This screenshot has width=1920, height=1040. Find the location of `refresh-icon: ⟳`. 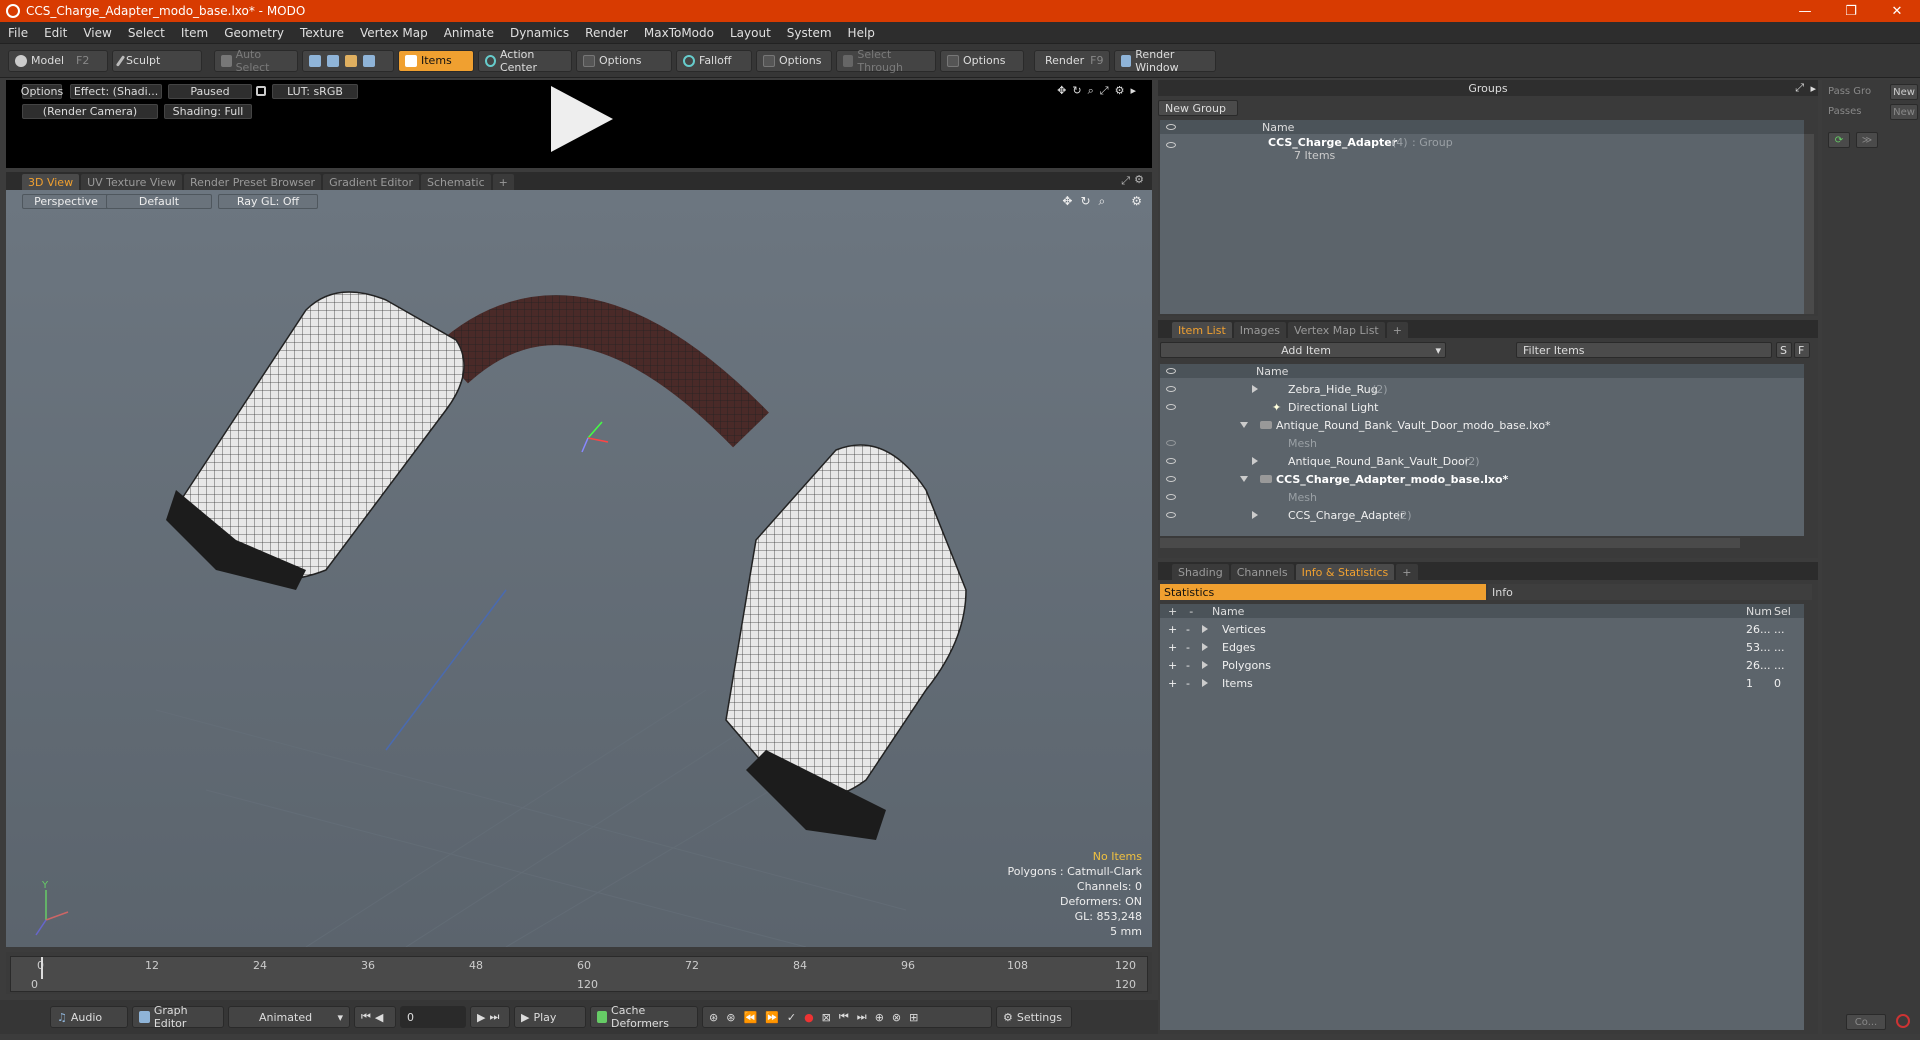

refresh-icon: ⟳ is located at coordinates (1839, 140).